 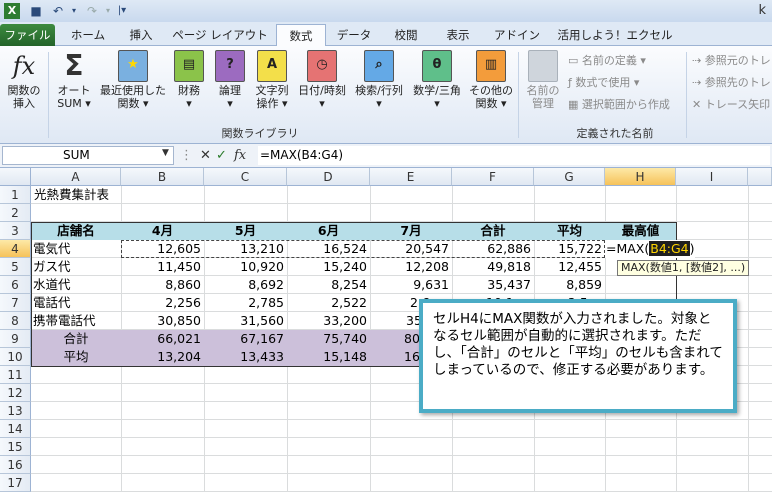 I want to click on insert-function-icon: fx, so click(x=240, y=155).